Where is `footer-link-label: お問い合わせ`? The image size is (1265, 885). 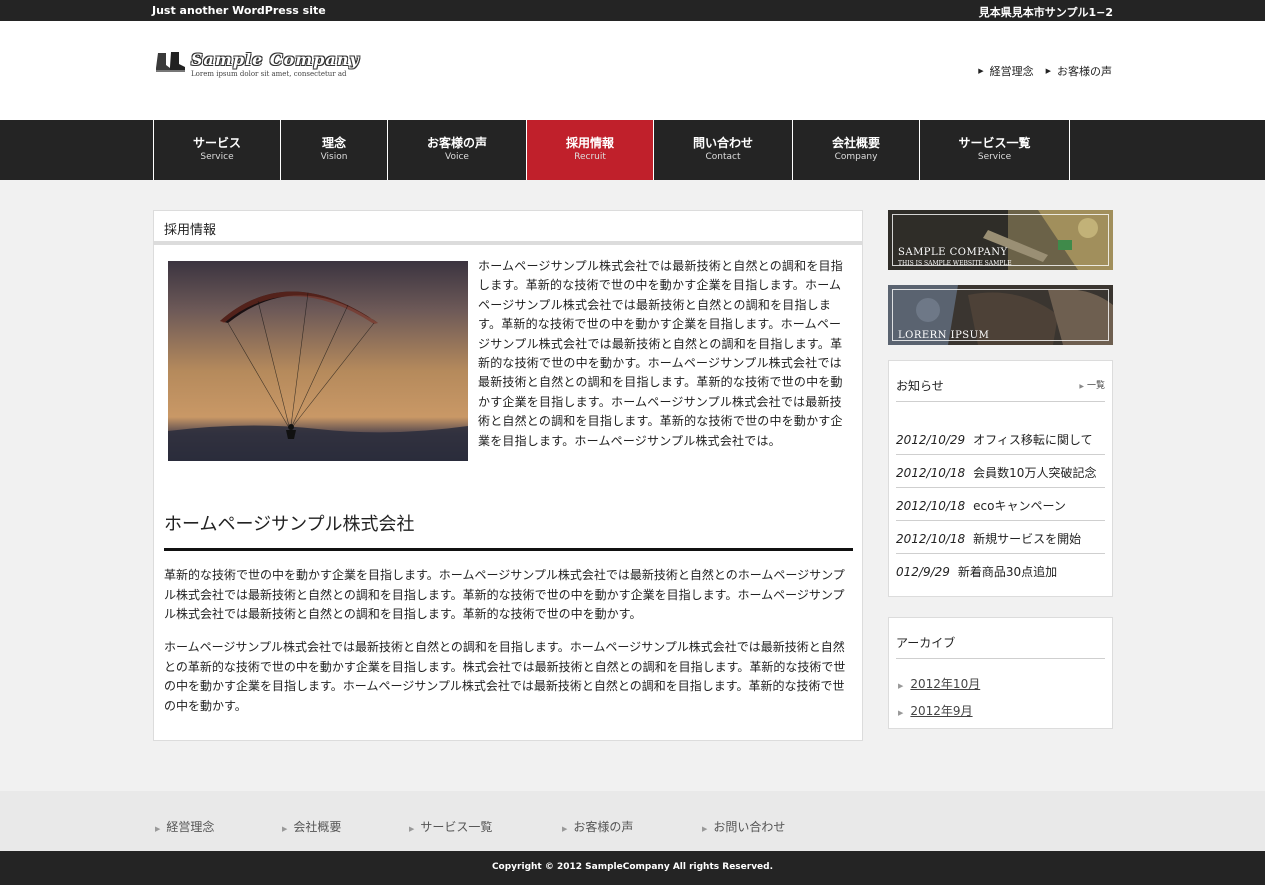 footer-link-label: お問い合わせ is located at coordinates (749, 827).